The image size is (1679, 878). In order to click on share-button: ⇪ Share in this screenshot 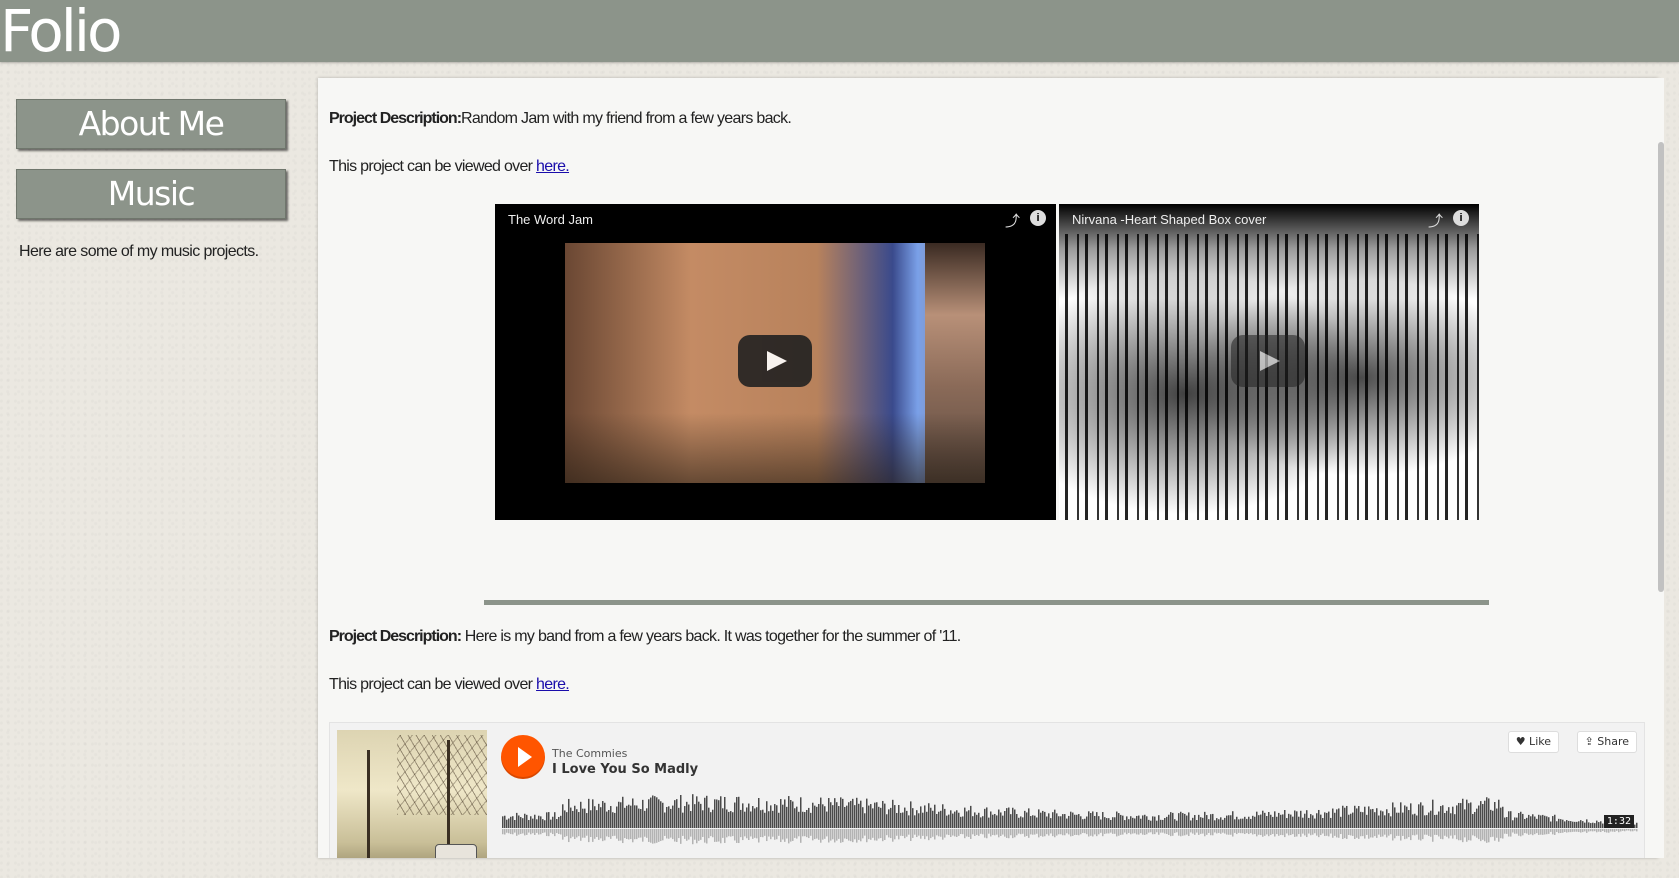, I will do `click(1606, 742)`.